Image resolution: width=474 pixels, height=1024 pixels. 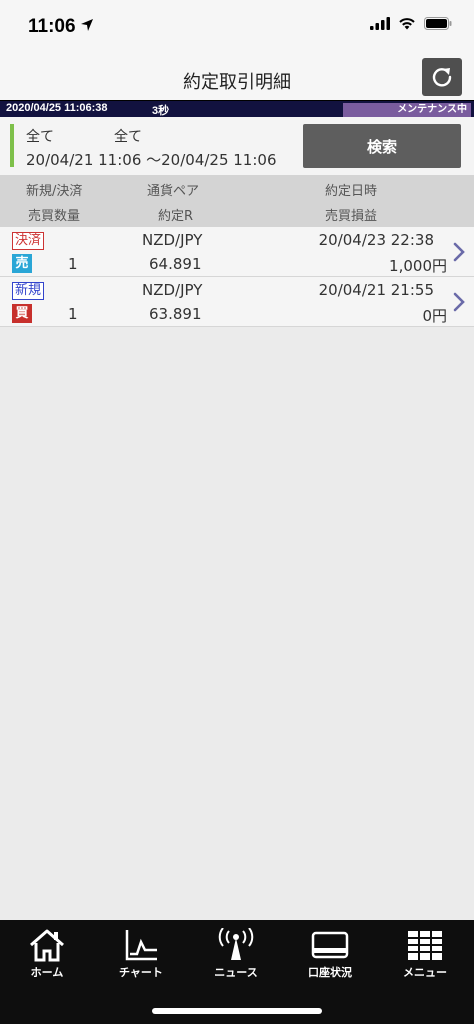 What do you see at coordinates (54, 216) in the screenshot?
I see `header-quantity: 売買数量` at bounding box center [54, 216].